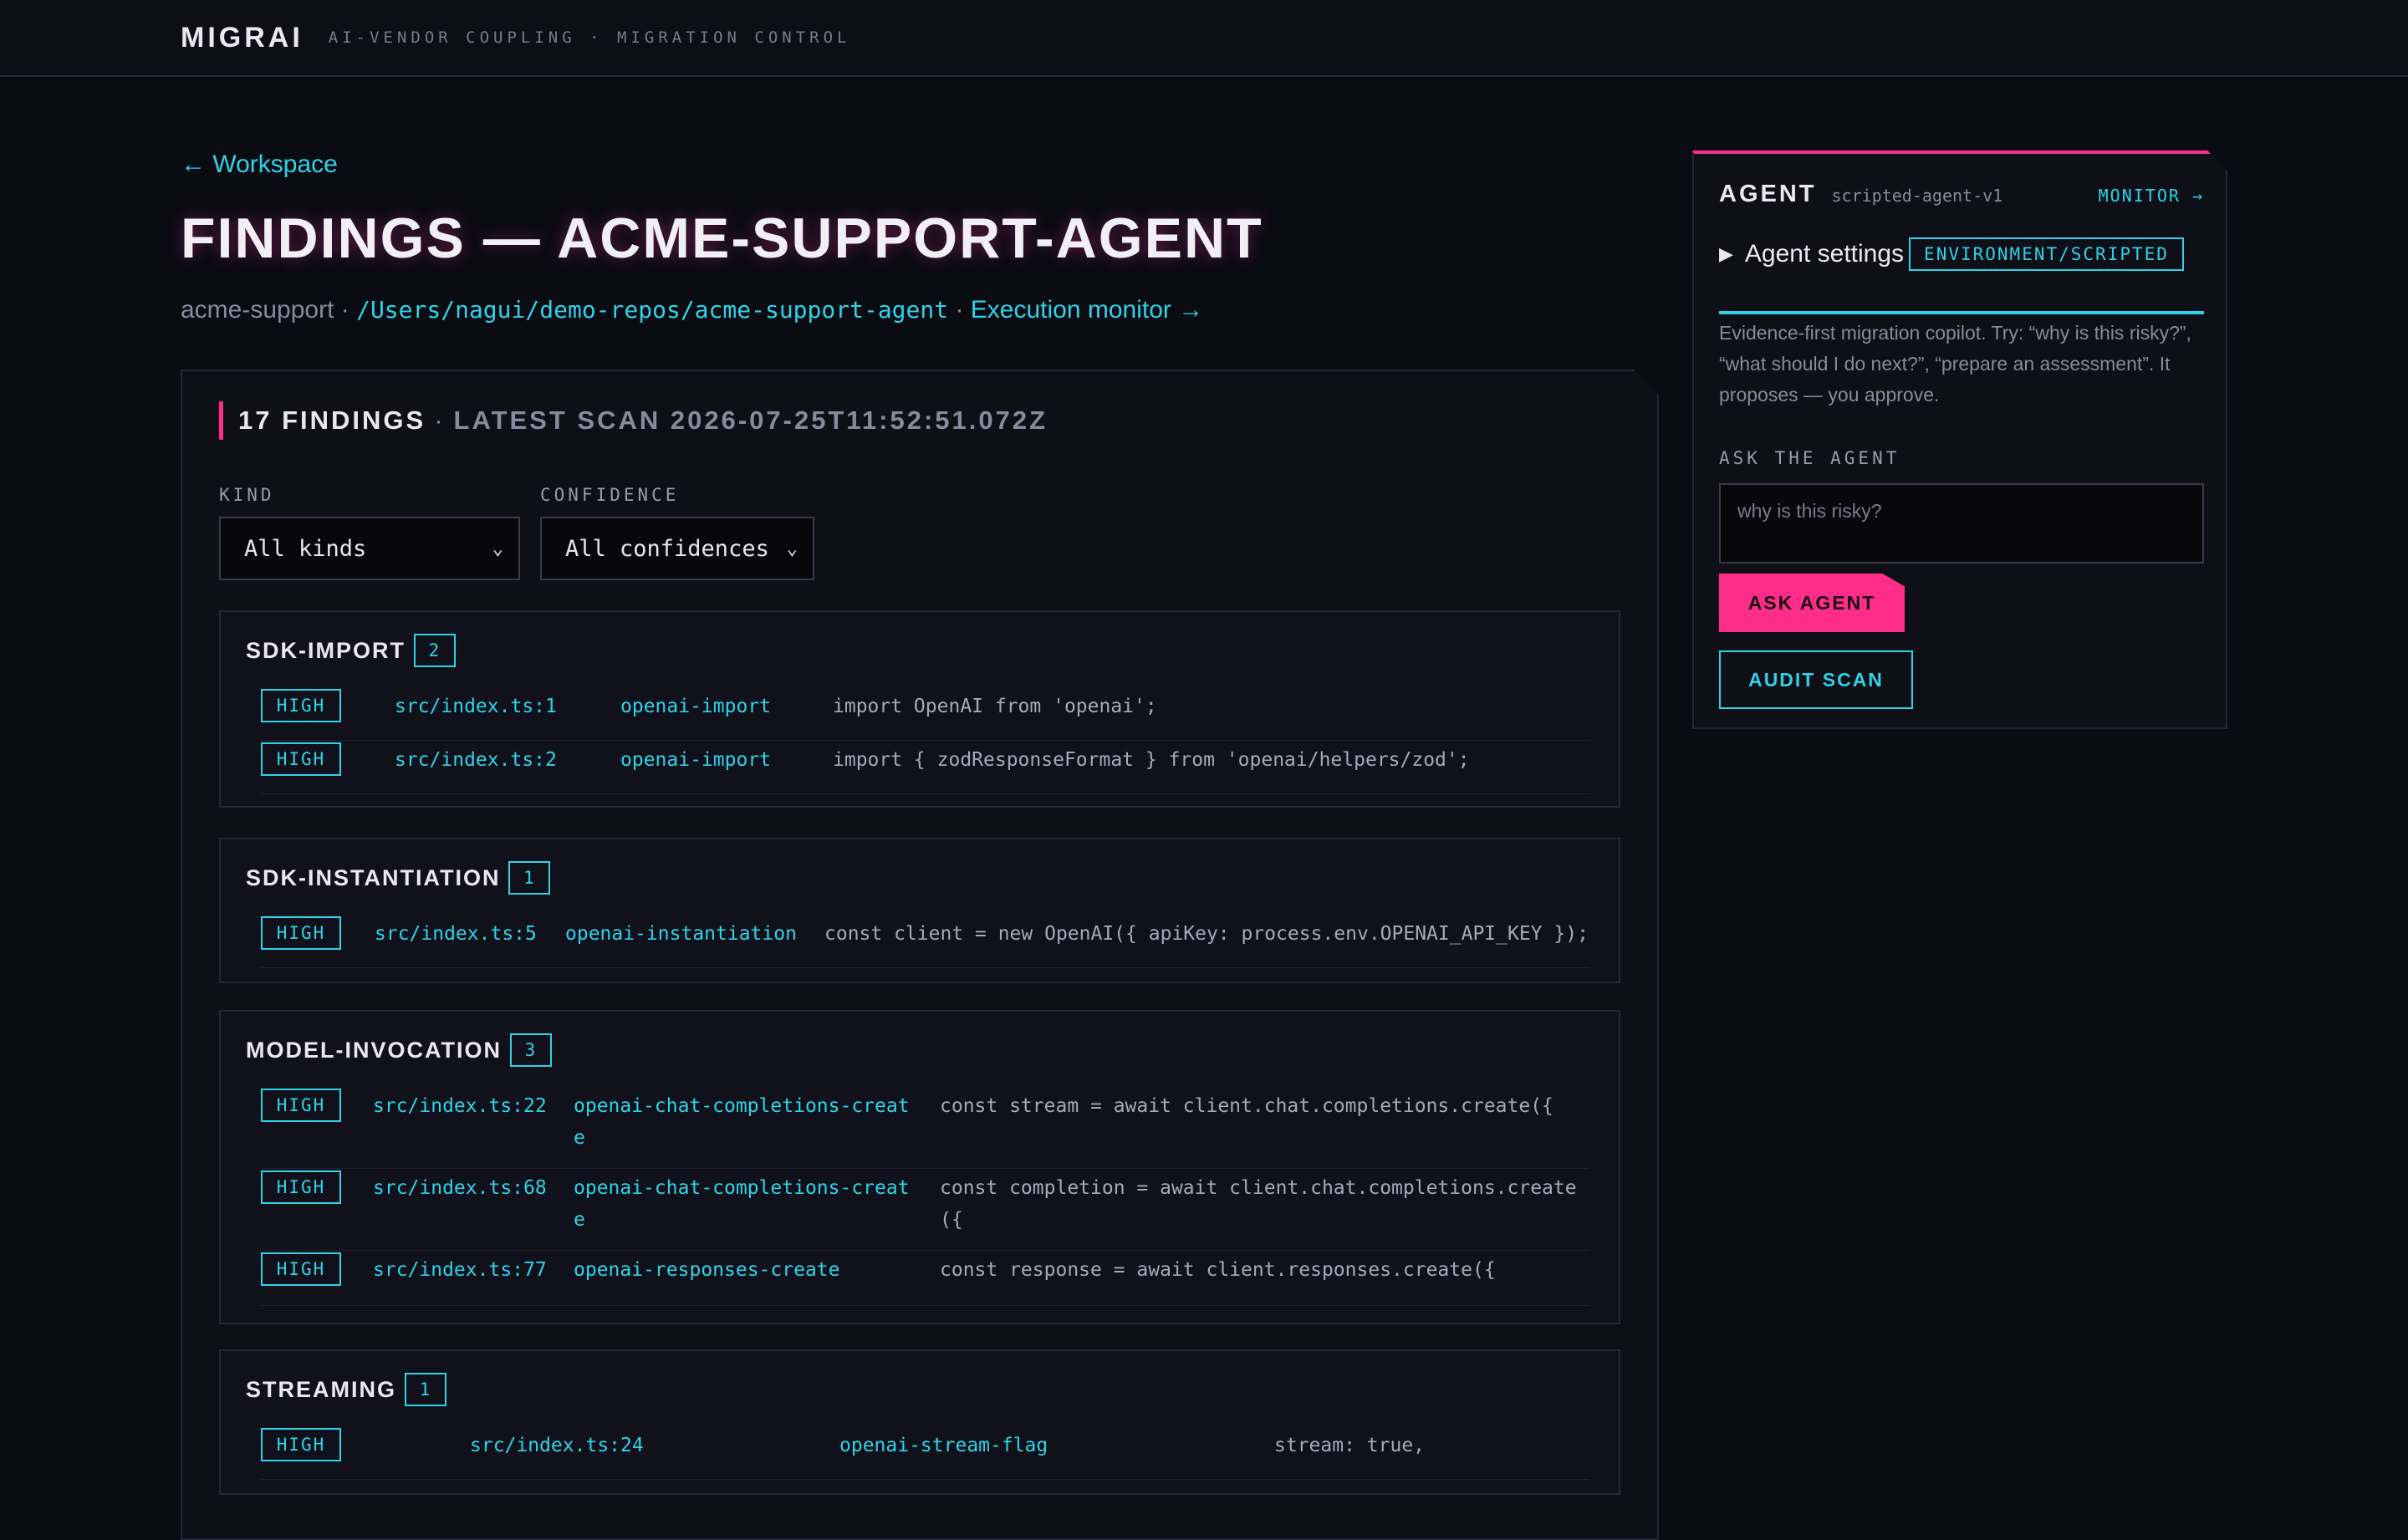 The height and width of the screenshot is (1540, 2408). I want to click on group-title: SDK-INSTANTIATION 1, so click(399, 878).